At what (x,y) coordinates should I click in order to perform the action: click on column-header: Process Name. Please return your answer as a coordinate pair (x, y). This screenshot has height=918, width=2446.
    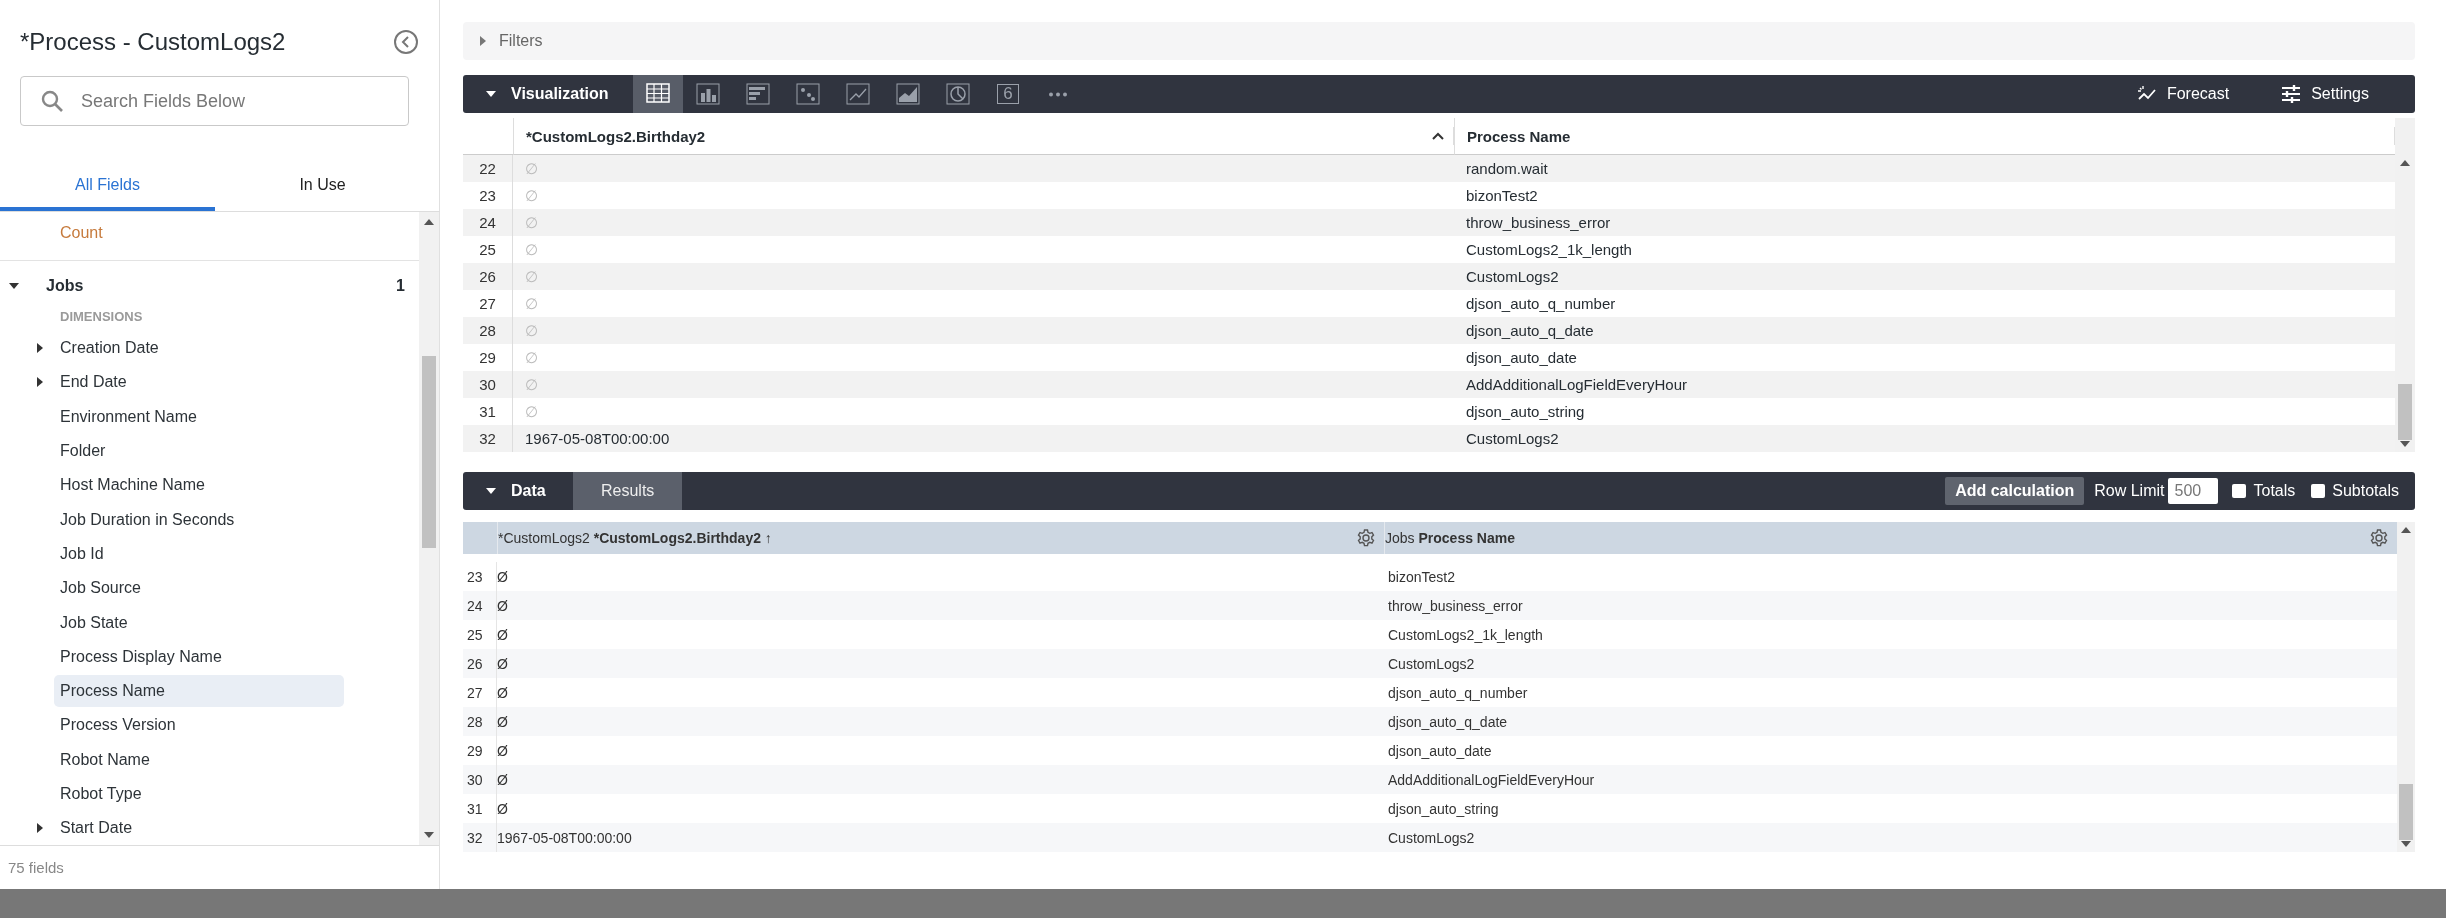
    Looking at the image, I should click on (1926, 136).